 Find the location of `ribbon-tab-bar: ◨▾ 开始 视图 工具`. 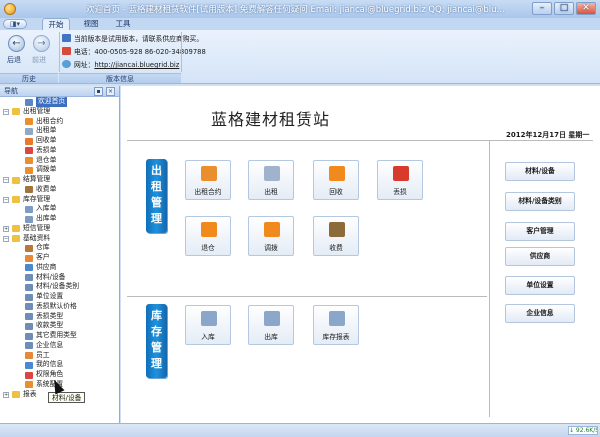

ribbon-tab-bar: ◨▾ 开始 视图 工具 is located at coordinates (300, 24).